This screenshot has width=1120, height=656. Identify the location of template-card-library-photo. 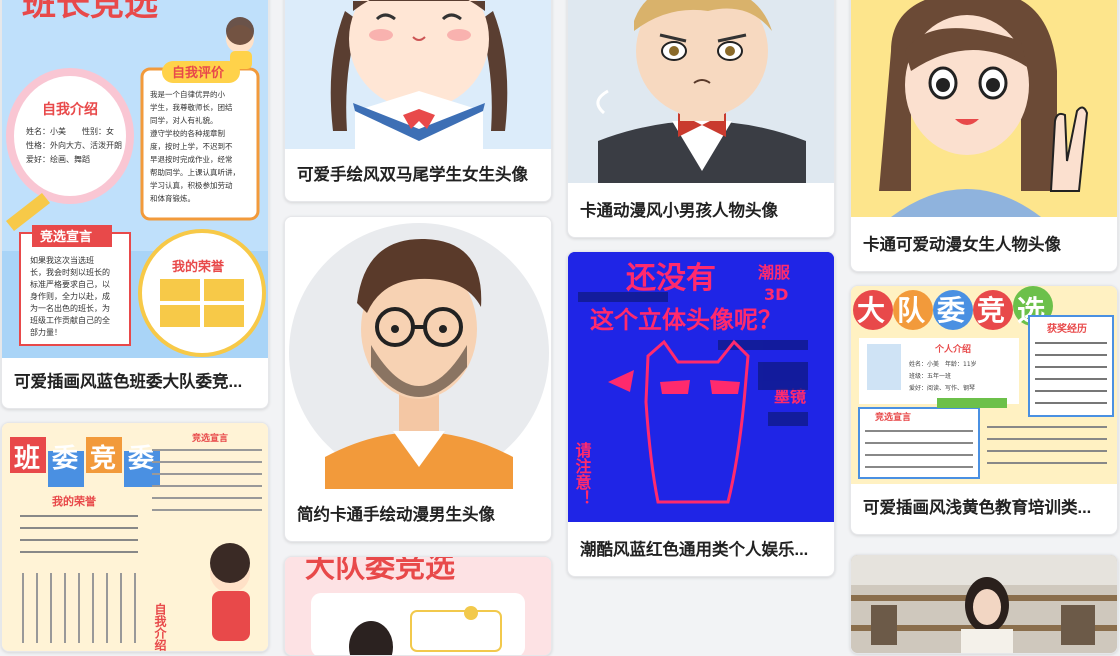
(984, 604).